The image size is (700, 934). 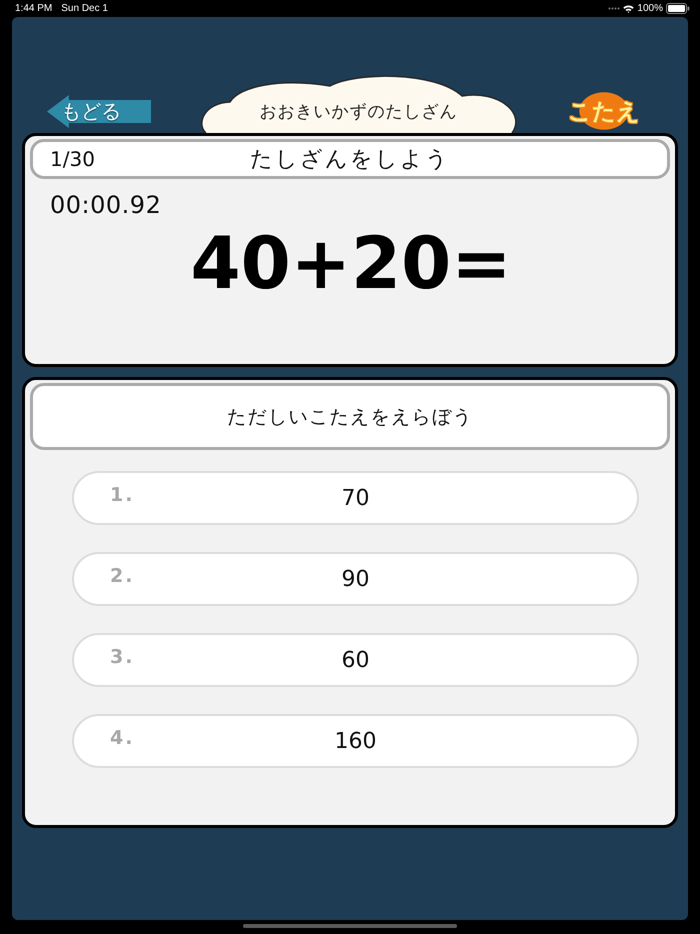 I want to click on choice-button: 1. 70, so click(x=355, y=498).